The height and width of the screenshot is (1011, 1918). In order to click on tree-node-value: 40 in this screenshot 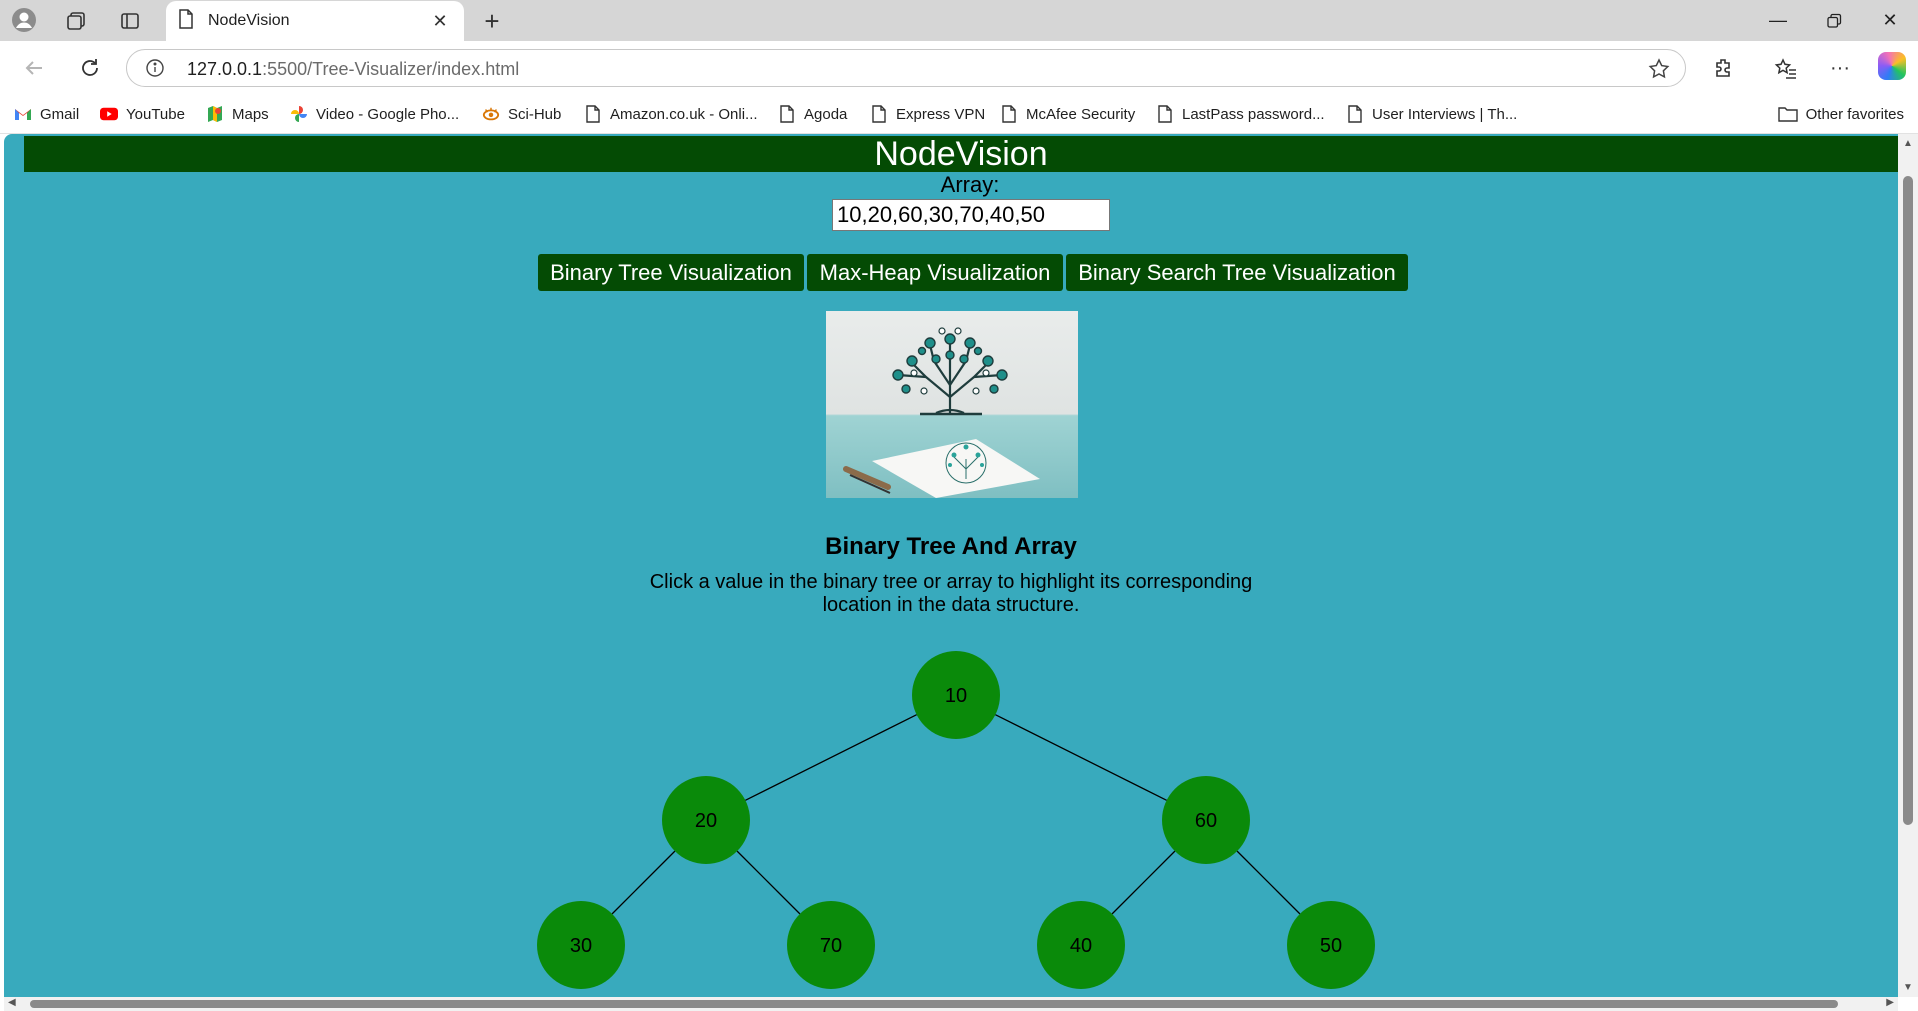, I will do `click(1081, 946)`.